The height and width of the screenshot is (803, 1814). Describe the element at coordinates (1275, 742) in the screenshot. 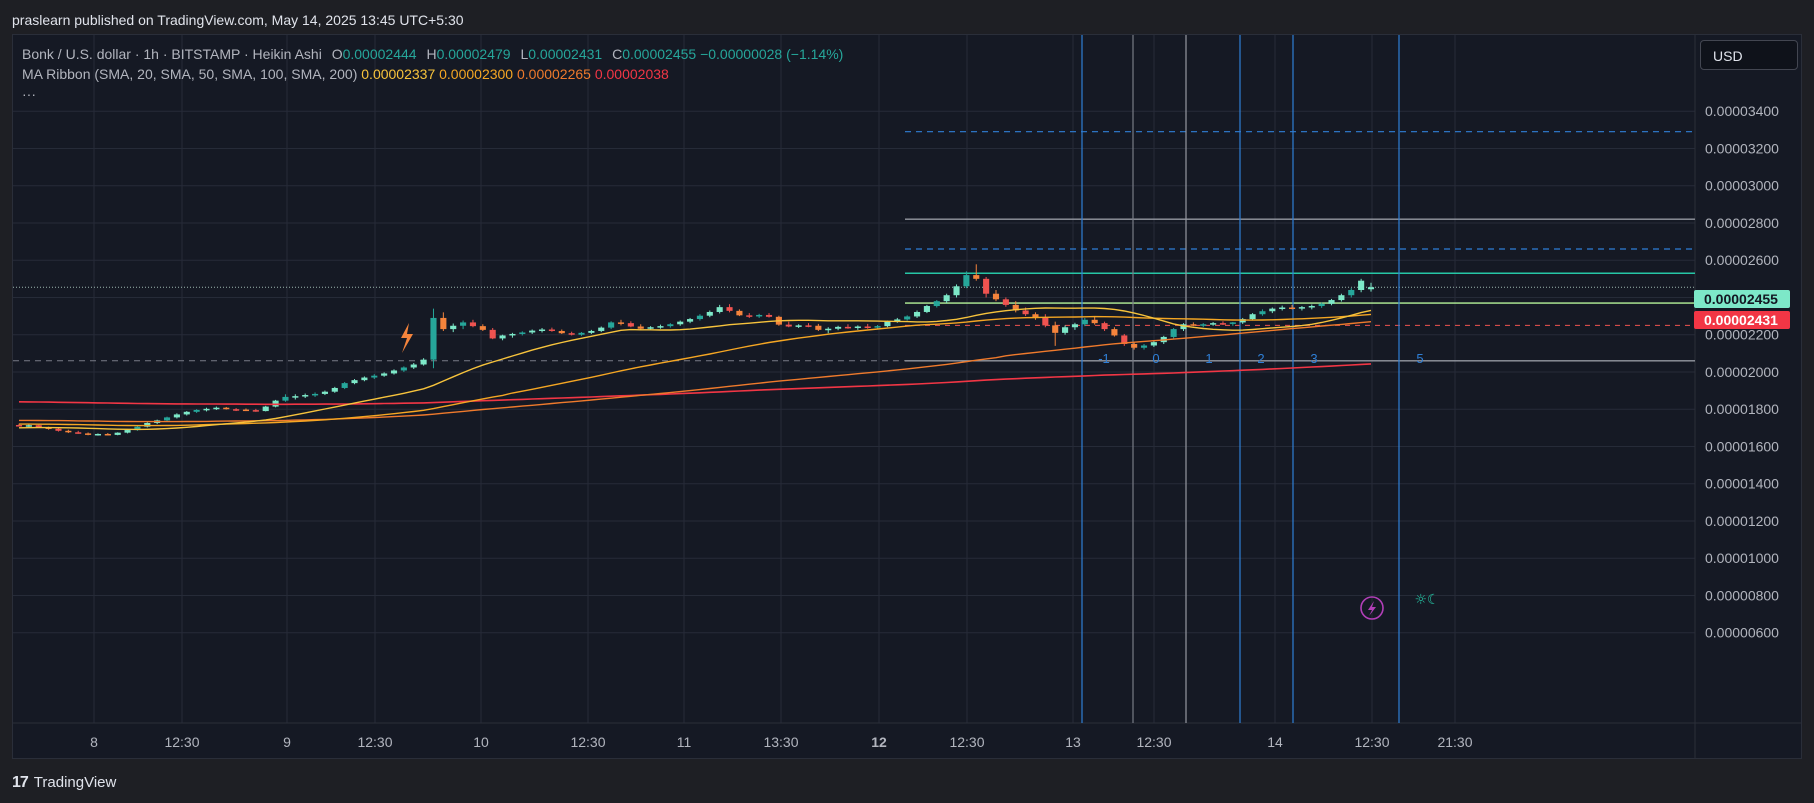

I see `time-tick-label: 14` at that location.